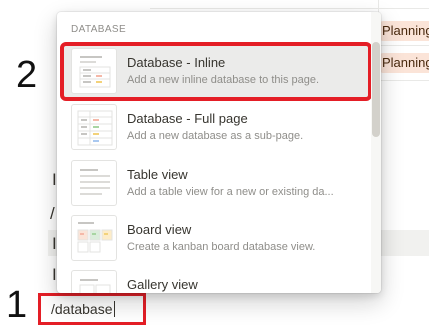  Describe the element at coordinates (157, 174) in the screenshot. I see `menu-item-title: Table view` at that location.